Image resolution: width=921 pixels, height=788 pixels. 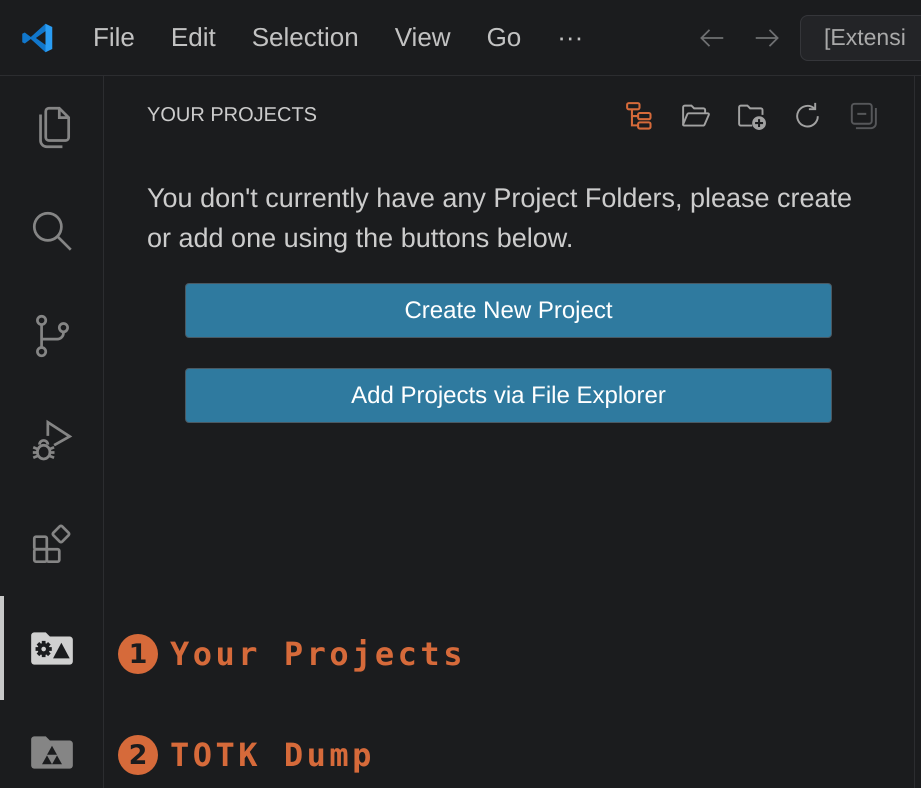 I want to click on menu-item: Go, so click(x=504, y=37).